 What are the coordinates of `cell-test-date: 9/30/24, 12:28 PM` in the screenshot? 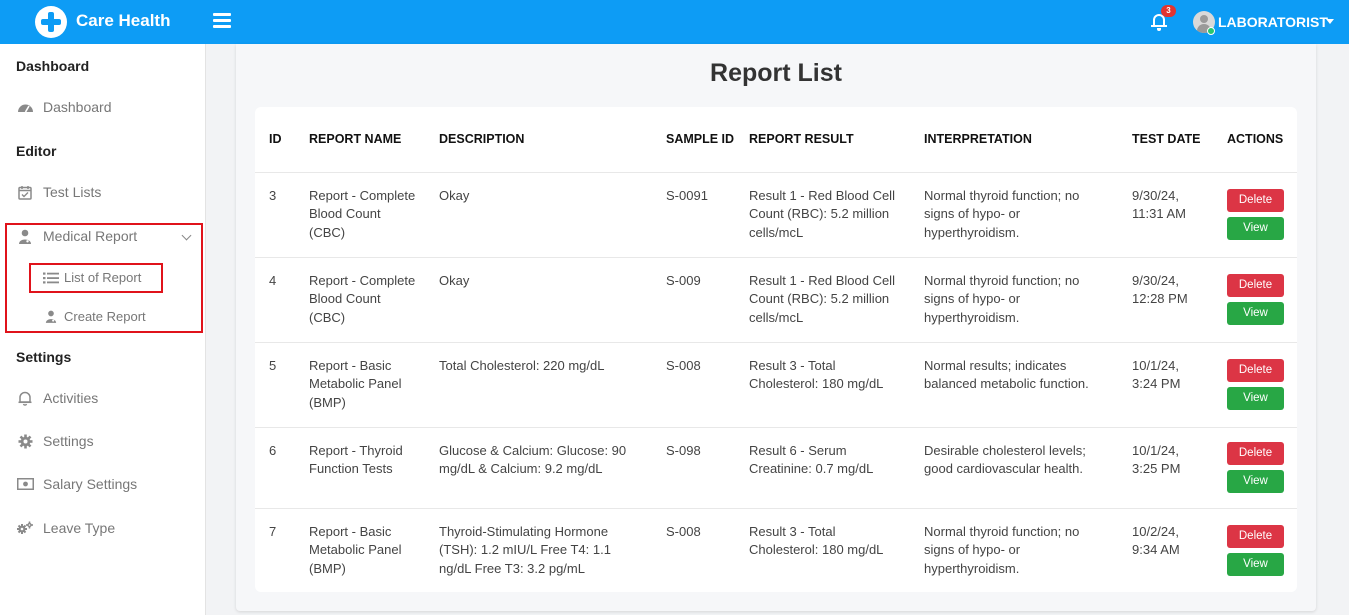 It's located at (1165, 300).